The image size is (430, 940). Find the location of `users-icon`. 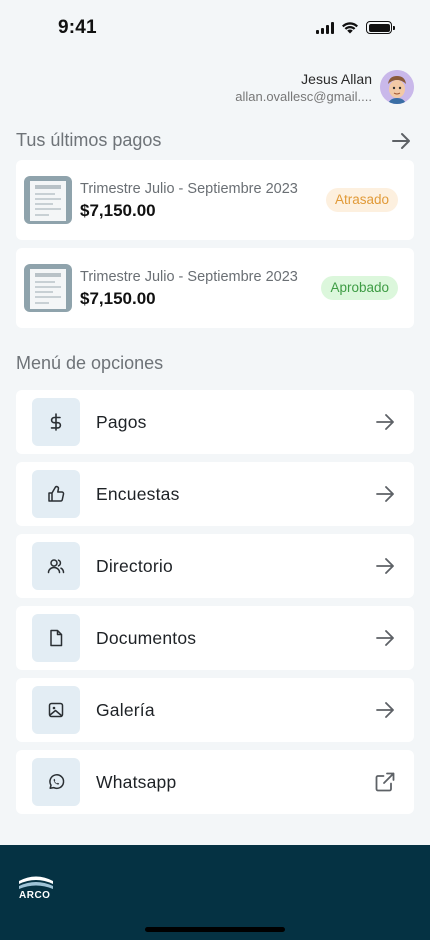

users-icon is located at coordinates (56, 566).